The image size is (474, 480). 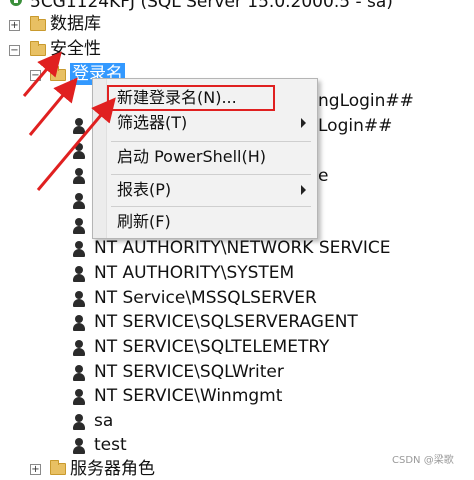 I want to click on watermark: CSDN @梁歌, so click(x=423, y=460).